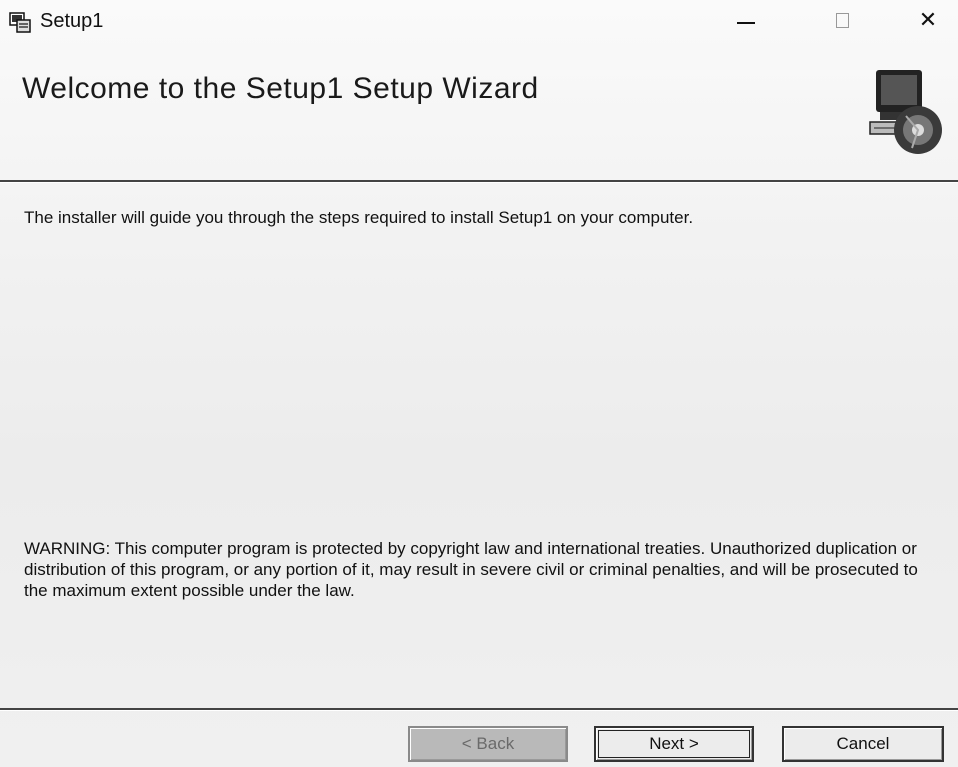 The height and width of the screenshot is (767, 958). Describe the element at coordinates (479, 709) in the screenshot. I see `footer-divider` at that location.